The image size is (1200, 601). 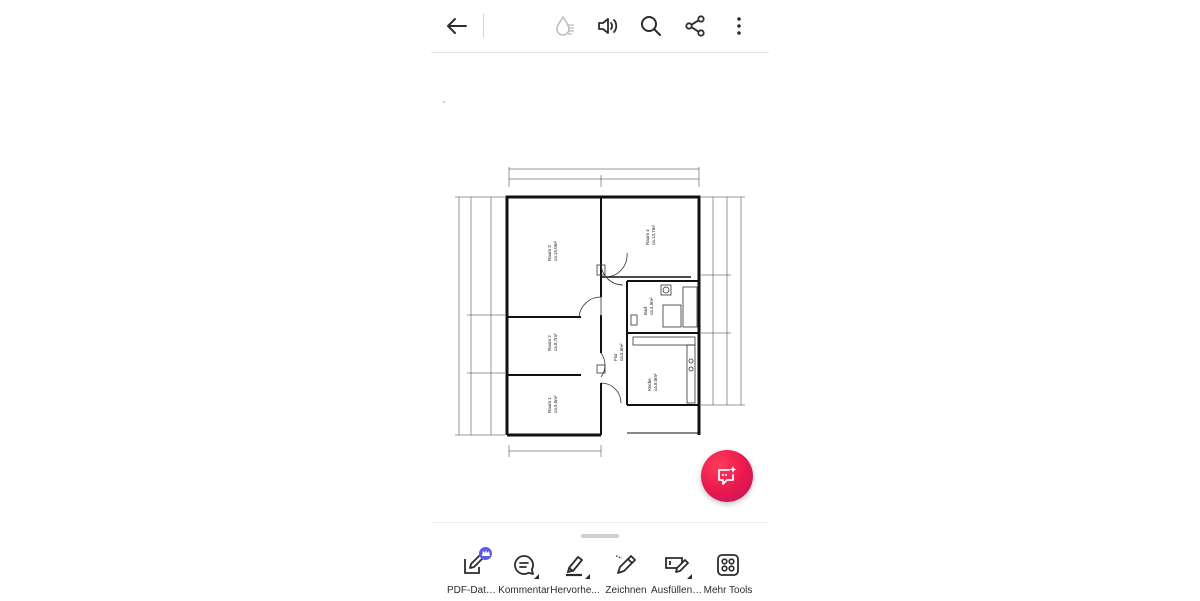 I want to click on top-toolbar, so click(x=600, y=26).